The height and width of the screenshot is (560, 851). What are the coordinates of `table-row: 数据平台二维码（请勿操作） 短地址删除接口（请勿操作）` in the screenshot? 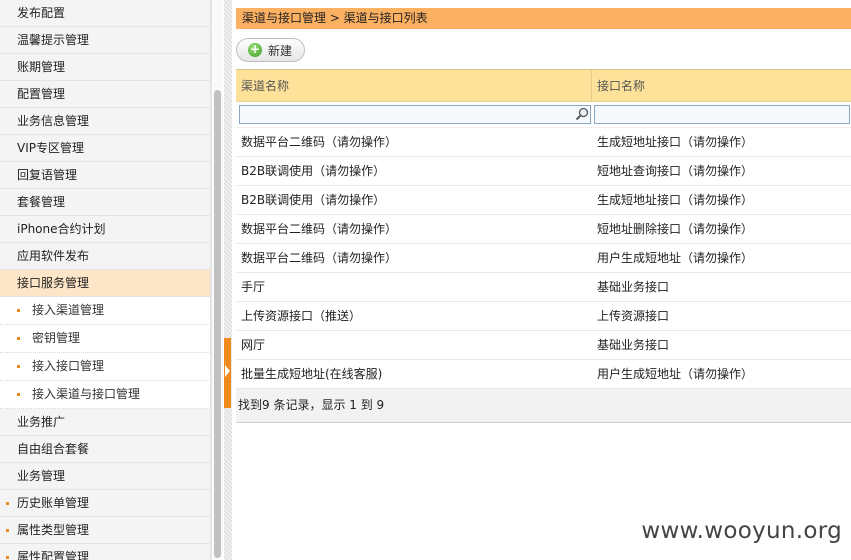 It's located at (543, 229).